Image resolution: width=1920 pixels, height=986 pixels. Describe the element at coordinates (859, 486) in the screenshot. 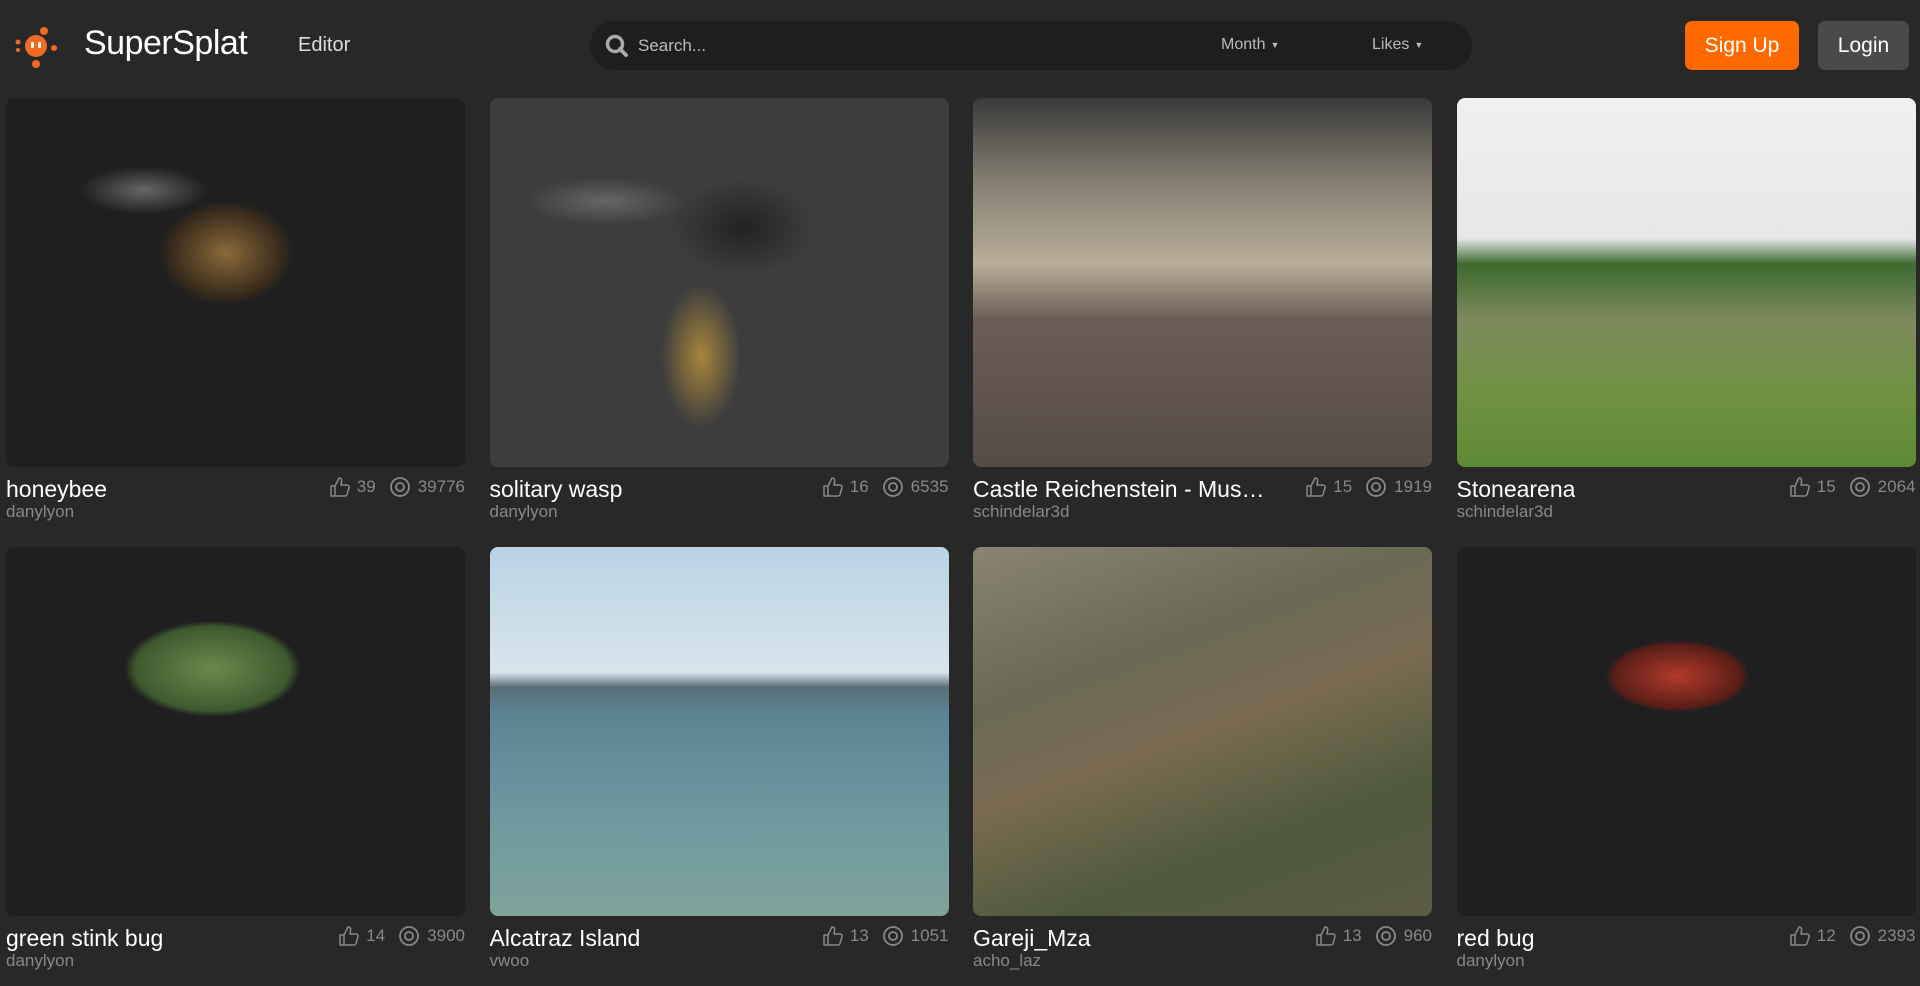

I see `like-count: 16` at that location.